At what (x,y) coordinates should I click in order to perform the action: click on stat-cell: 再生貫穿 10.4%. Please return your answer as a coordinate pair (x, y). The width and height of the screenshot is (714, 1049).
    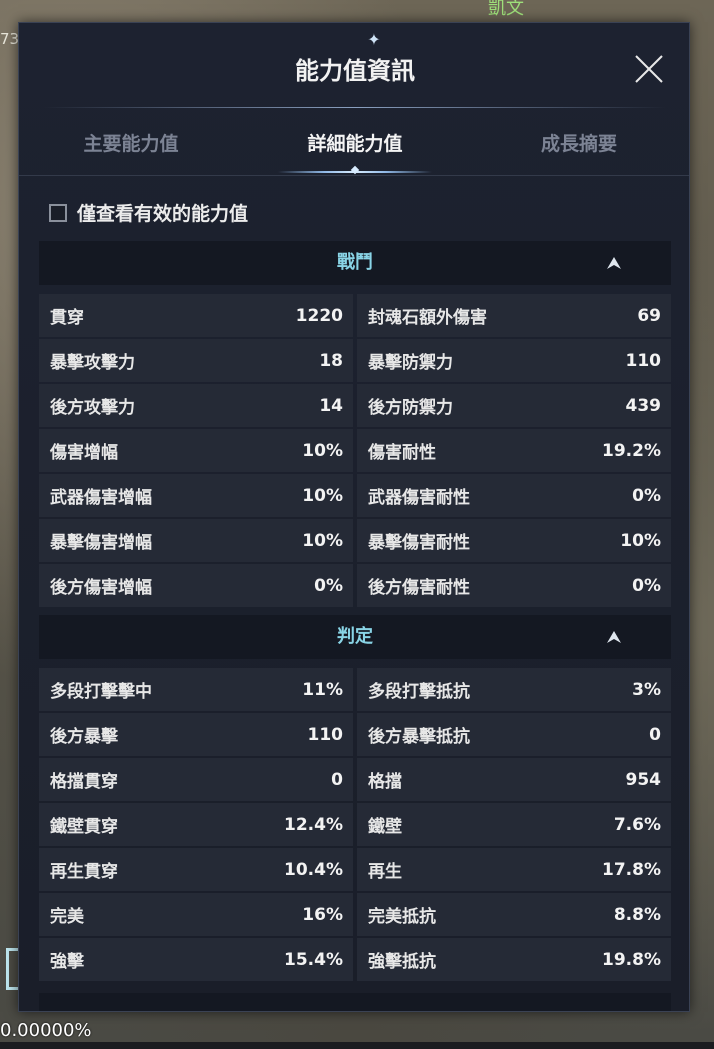
    Looking at the image, I should click on (196, 869).